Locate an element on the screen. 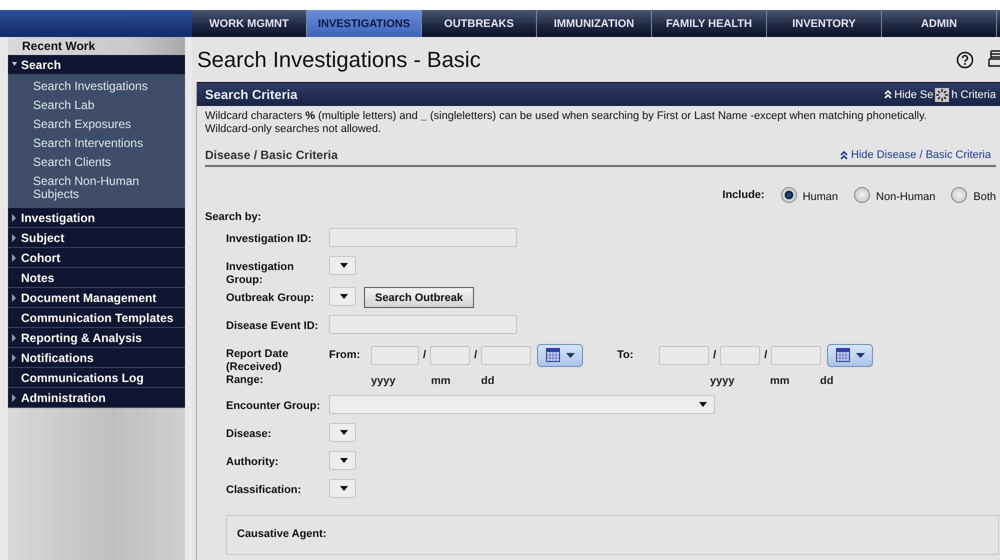 The image size is (1000, 560). field-label: Investigation Group: is located at coordinates (260, 273).